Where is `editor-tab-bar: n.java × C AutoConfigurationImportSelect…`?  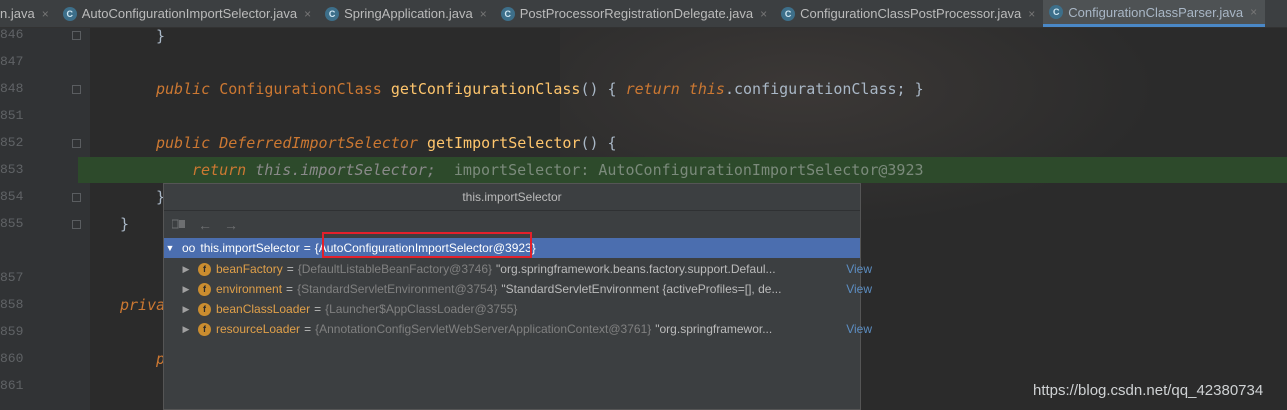 editor-tab-bar: n.java × C AutoConfigurationImportSelect… is located at coordinates (643, 14).